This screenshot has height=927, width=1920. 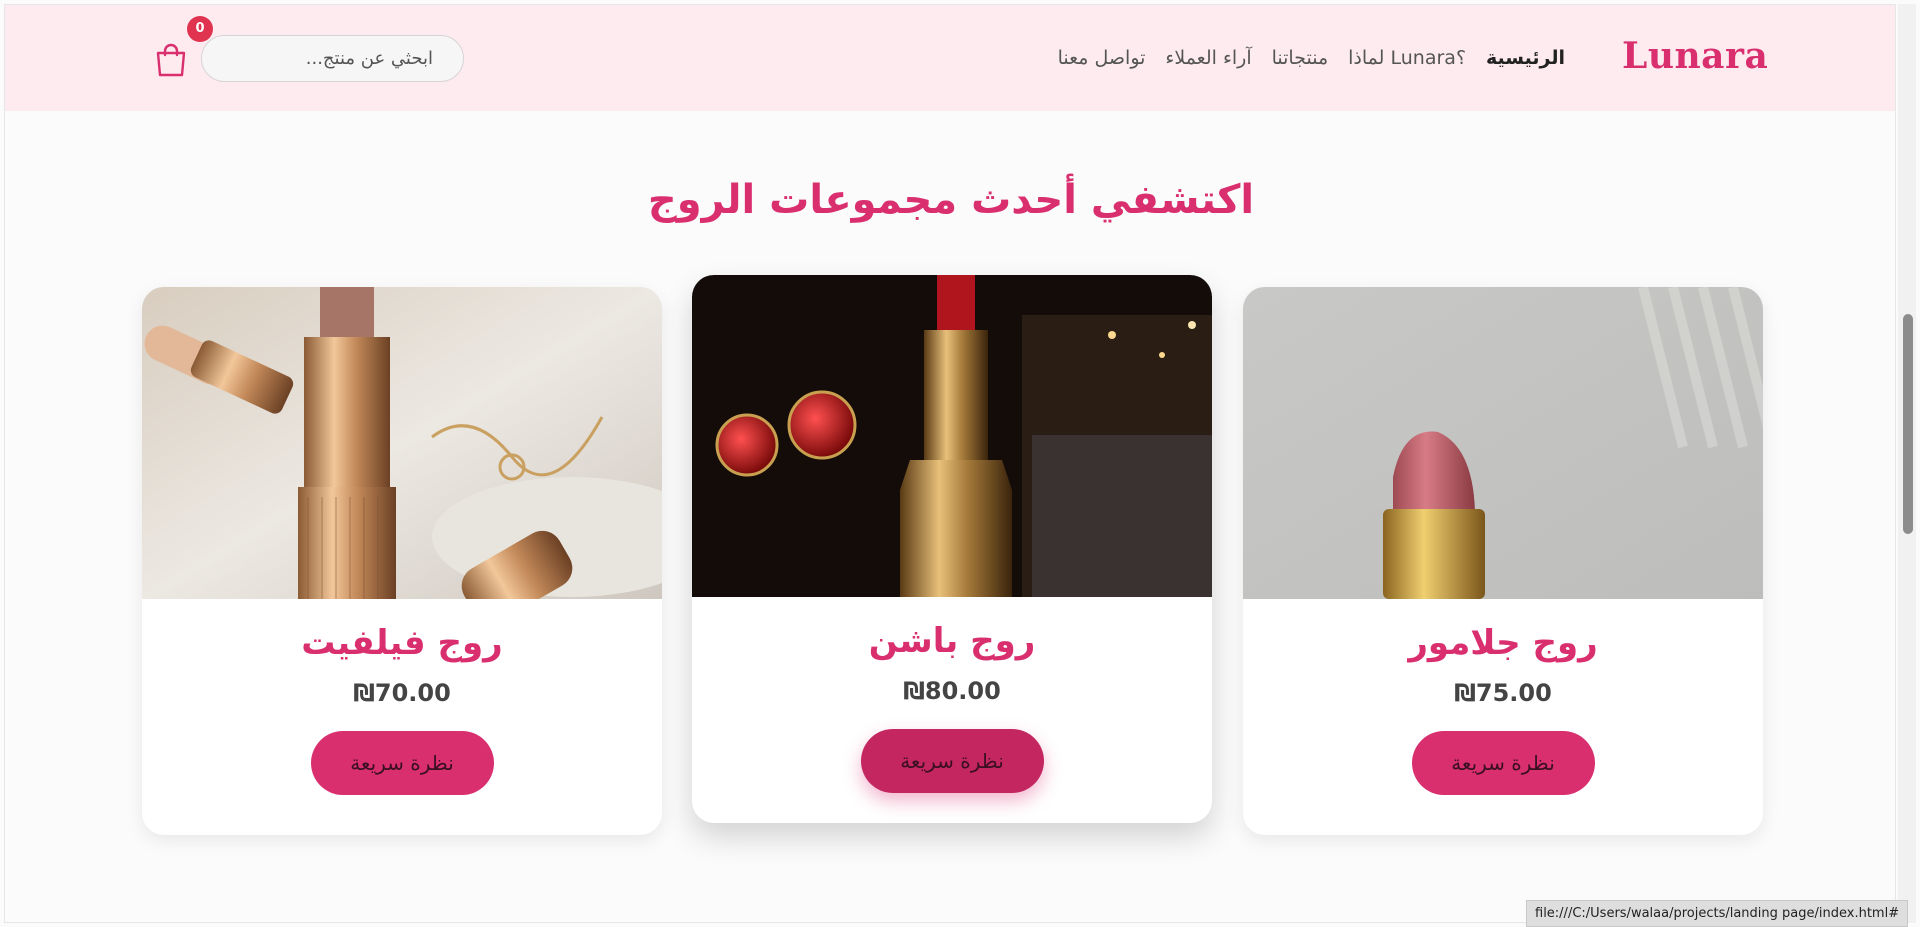 I want to click on shopping-bag-icon, so click(x=171, y=60).